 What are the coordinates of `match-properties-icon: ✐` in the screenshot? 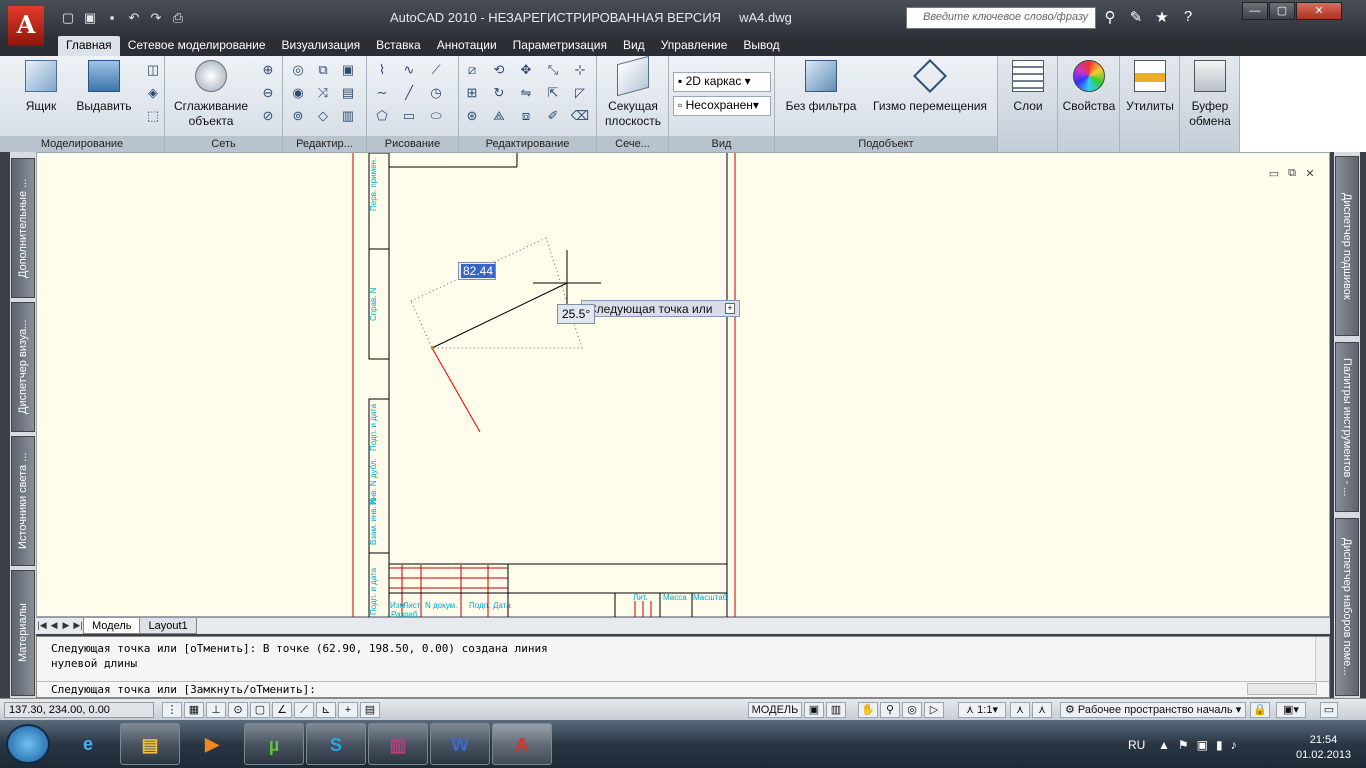 It's located at (553, 116).